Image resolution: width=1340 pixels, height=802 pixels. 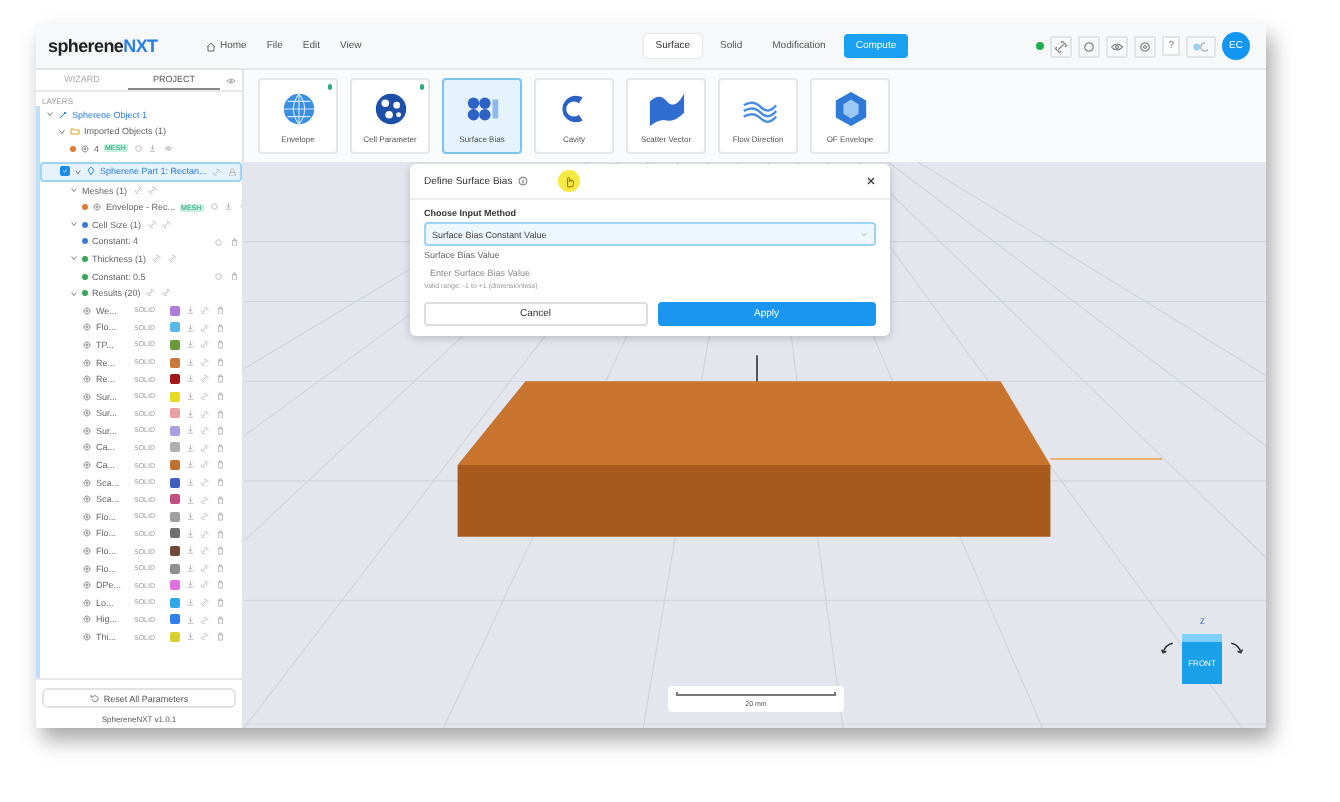 I want to click on info-icon, so click(x=523, y=181).